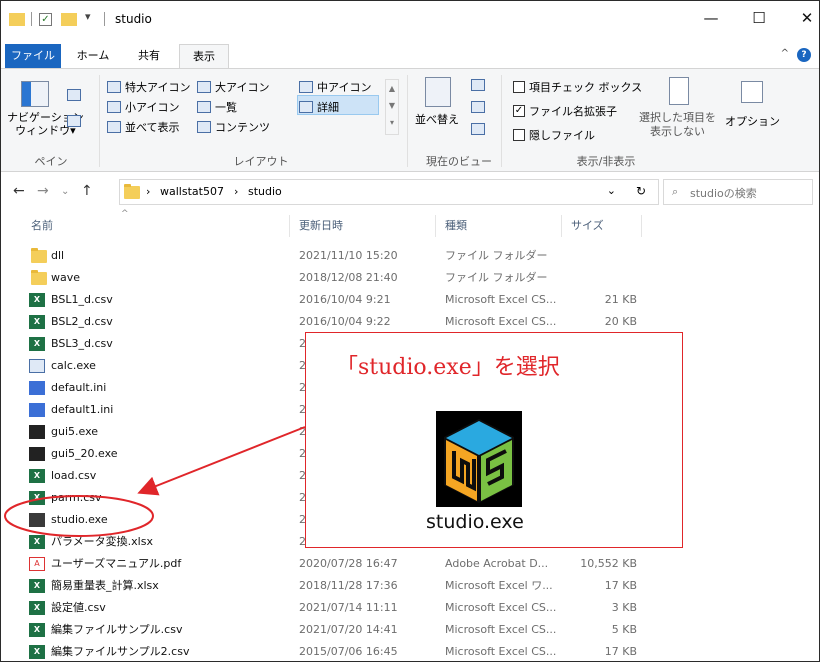  Describe the element at coordinates (143, 127) in the screenshot. I see `layout-tiles: 並べて表示` at that location.